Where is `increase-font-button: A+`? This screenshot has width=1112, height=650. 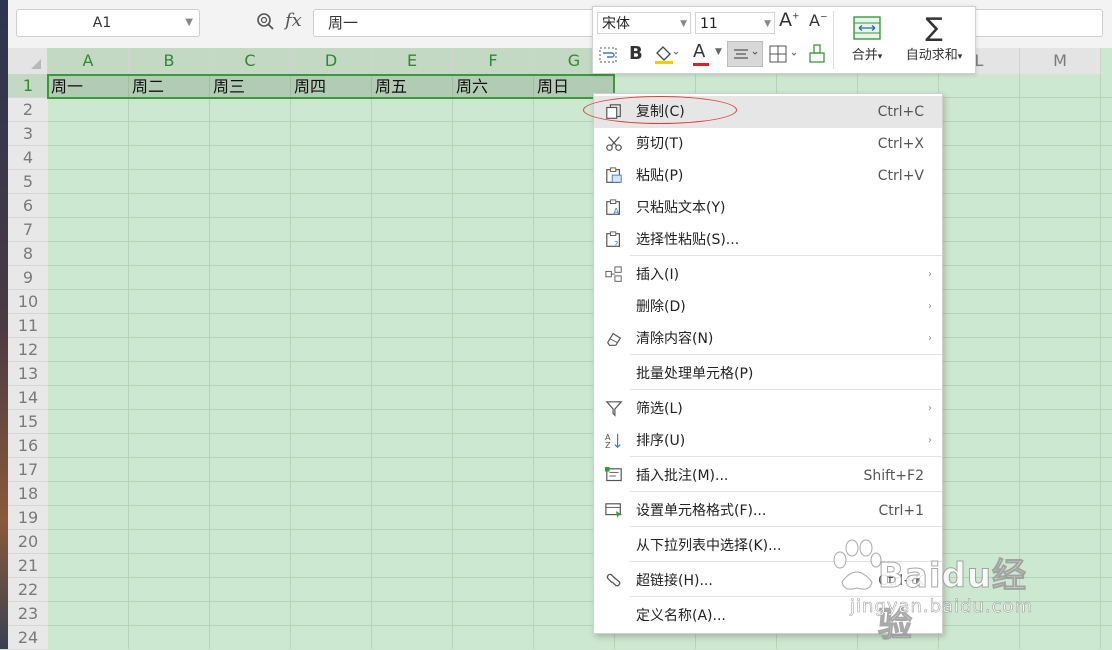 increase-font-button: A+ is located at coordinates (789, 20).